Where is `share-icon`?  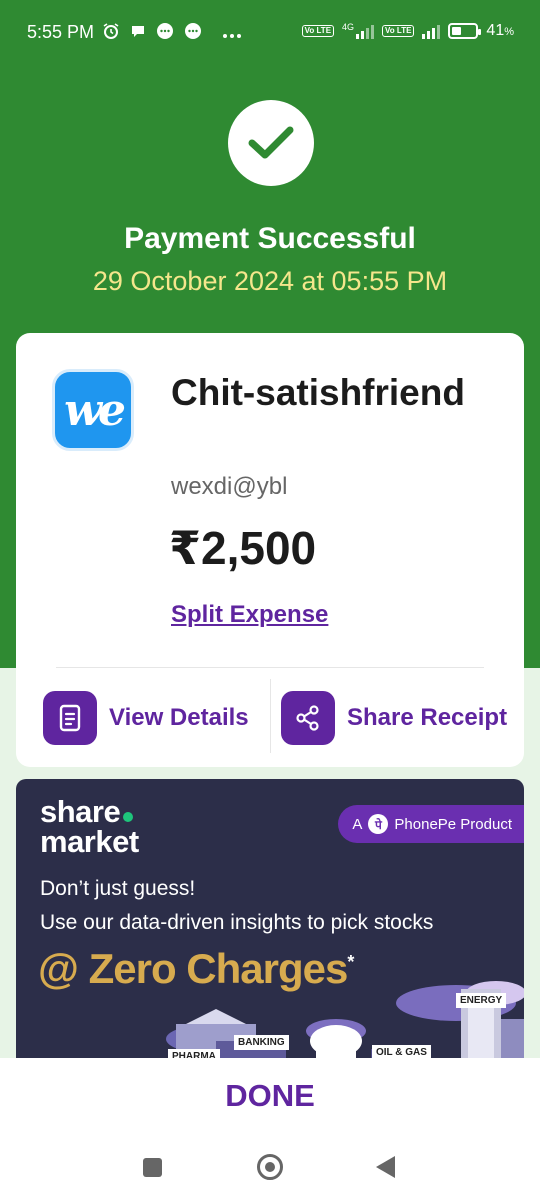
share-icon is located at coordinates (308, 718).